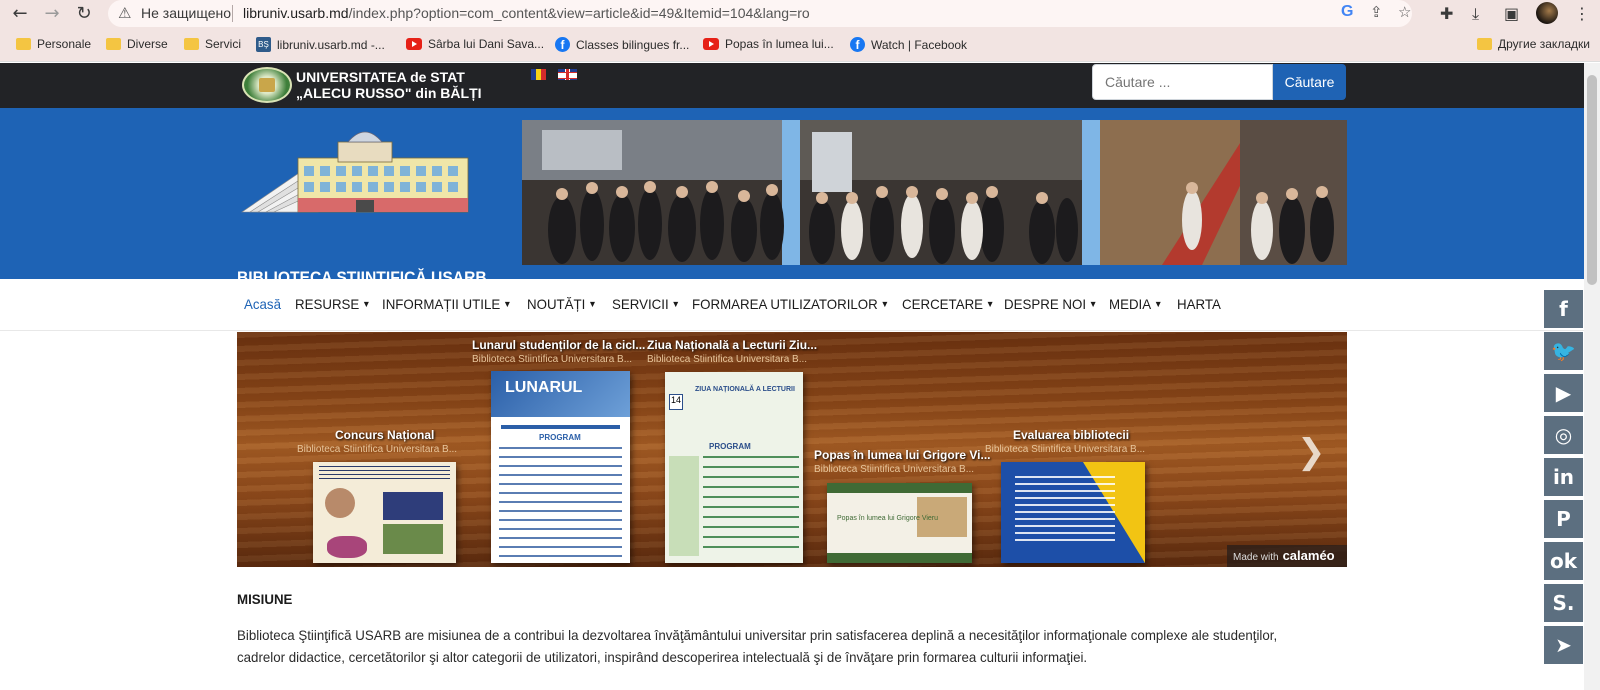 The height and width of the screenshot is (690, 1600). I want to click on nav-formarea-utilizatorilor: FORMAREA UTILIZATORILOR ▼, so click(790, 304).